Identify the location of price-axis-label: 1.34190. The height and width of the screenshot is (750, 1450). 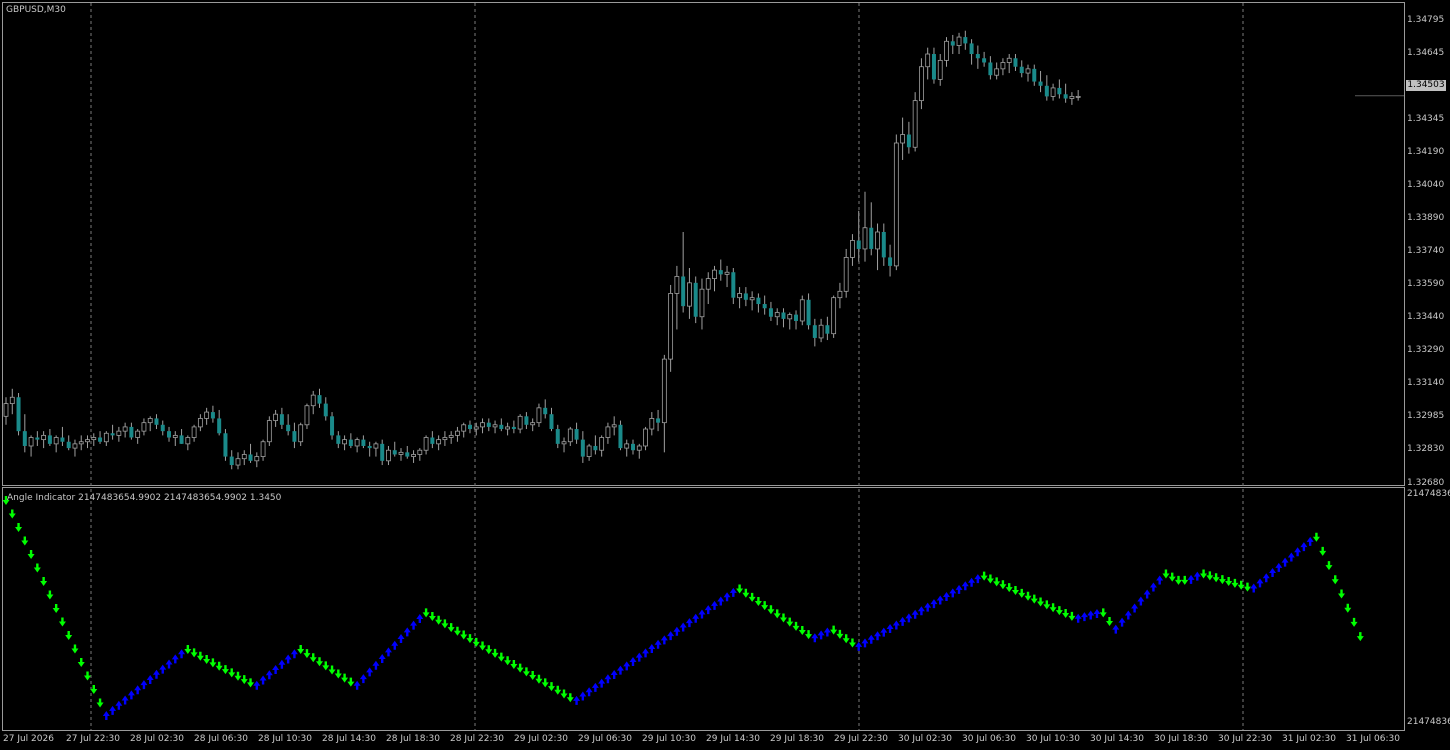
(1426, 152).